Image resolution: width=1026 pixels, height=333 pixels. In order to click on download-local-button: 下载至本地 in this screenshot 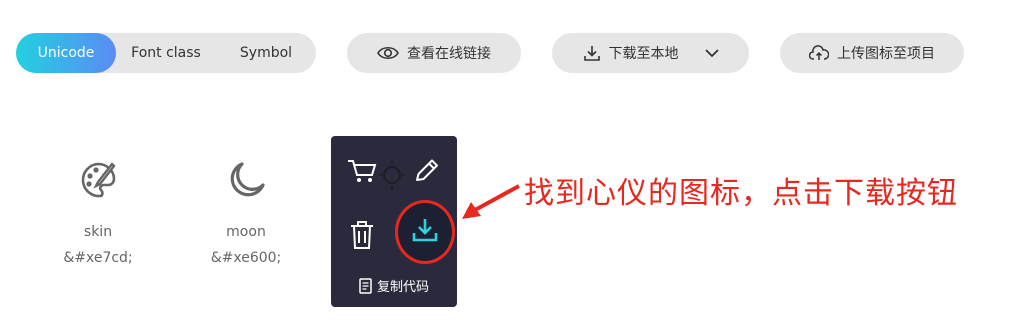, I will do `click(650, 53)`.